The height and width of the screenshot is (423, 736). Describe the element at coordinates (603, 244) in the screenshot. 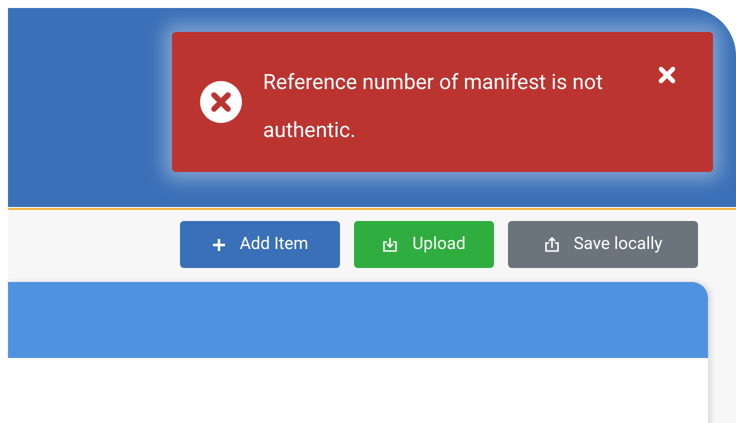

I see `save-locally-button: Save locally` at that location.